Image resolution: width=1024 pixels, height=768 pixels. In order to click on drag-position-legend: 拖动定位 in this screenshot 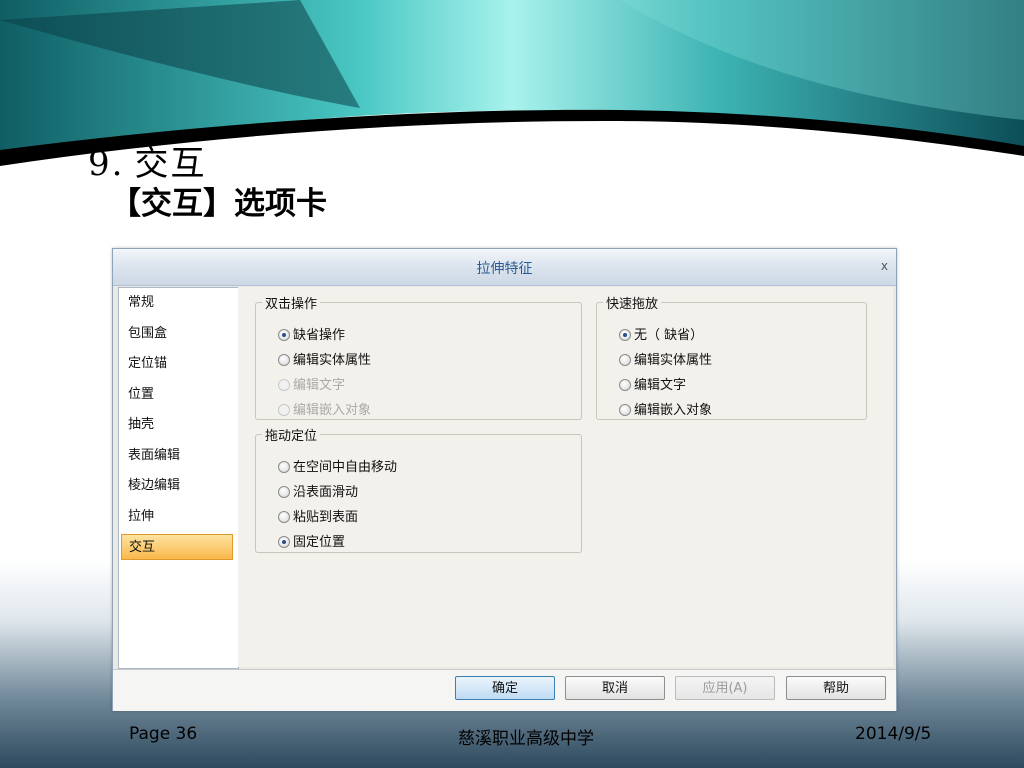, I will do `click(291, 436)`.